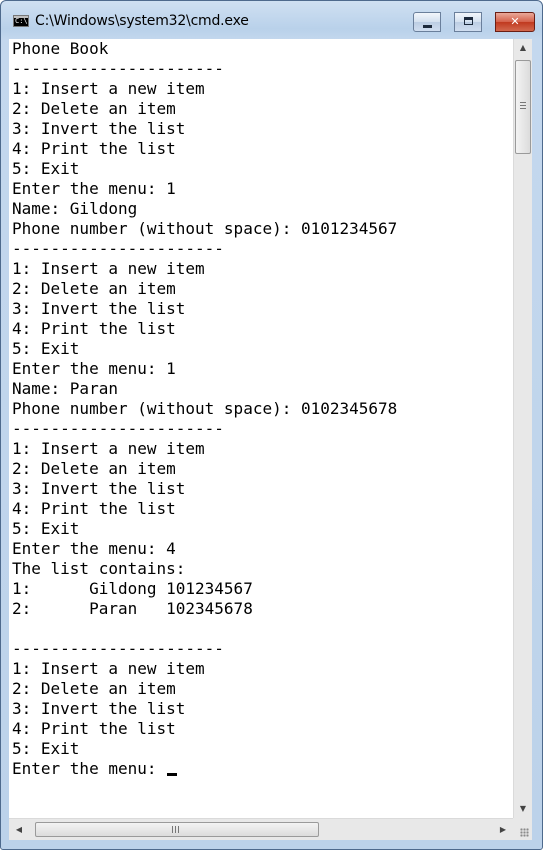 The height and width of the screenshot is (850, 543). I want to click on resize-grip-icon, so click(522, 829).